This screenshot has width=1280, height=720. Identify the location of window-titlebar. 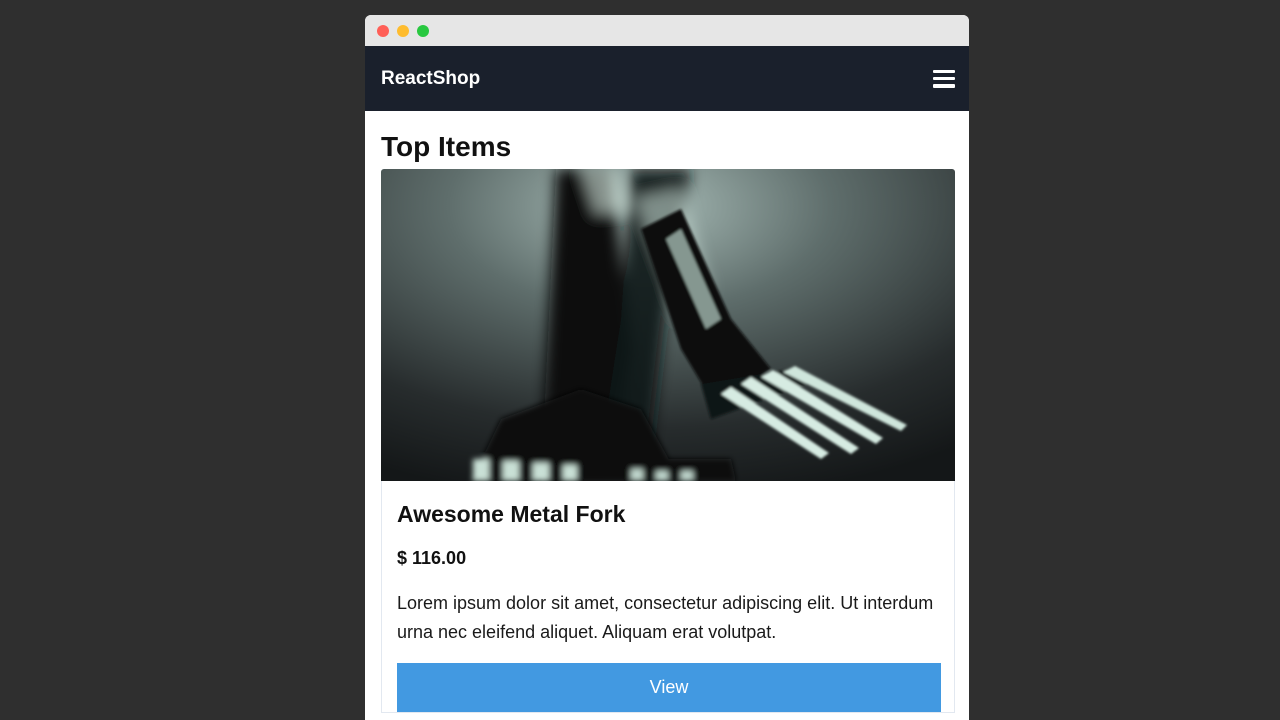
(667, 30).